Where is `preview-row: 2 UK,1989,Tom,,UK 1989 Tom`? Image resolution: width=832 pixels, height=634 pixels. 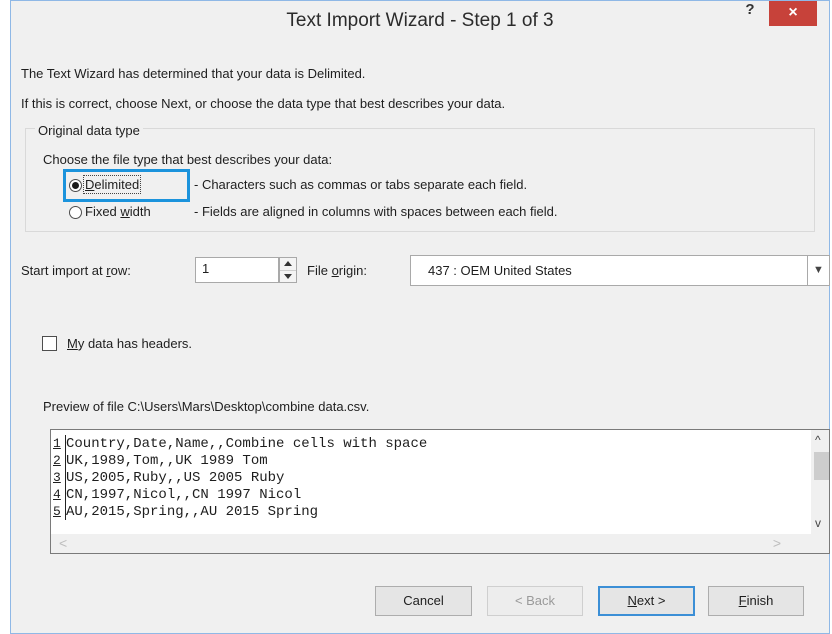
preview-row: 2 UK,1989,Tom,,UK 1989 Tom is located at coordinates (239, 460).